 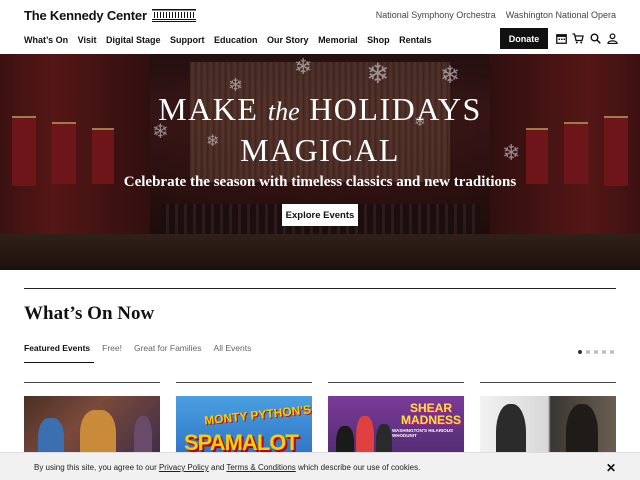 What do you see at coordinates (561, 38) in the screenshot?
I see `calendar-icon` at bounding box center [561, 38].